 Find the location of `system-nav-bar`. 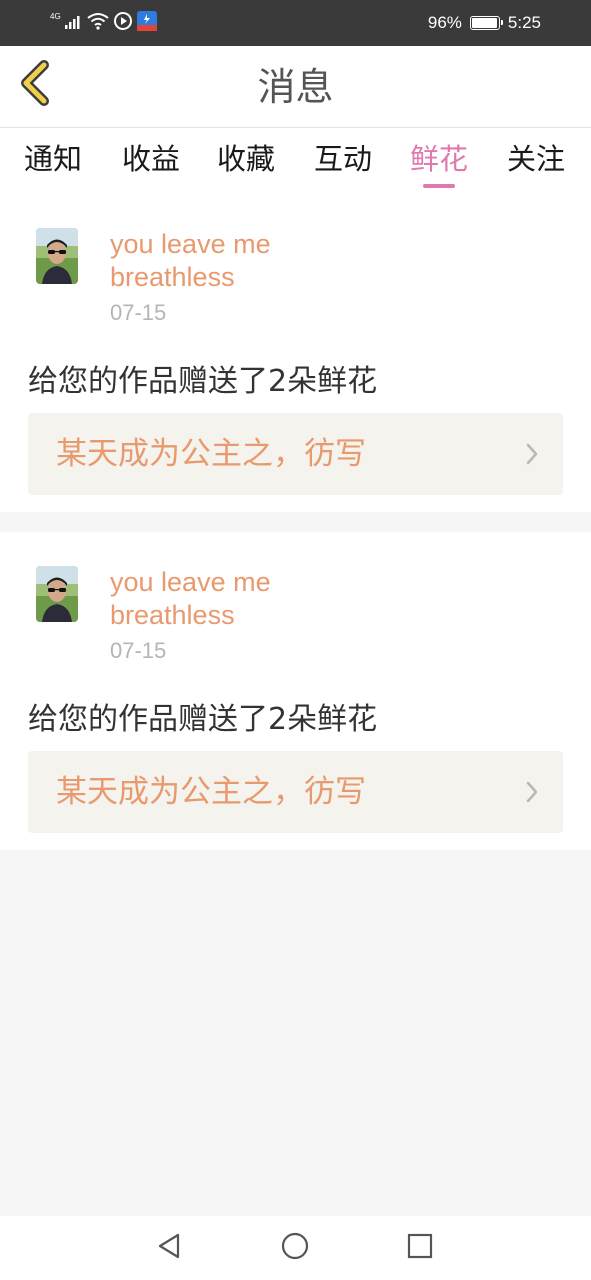

system-nav-bar is located at coordinates (295, 1248).